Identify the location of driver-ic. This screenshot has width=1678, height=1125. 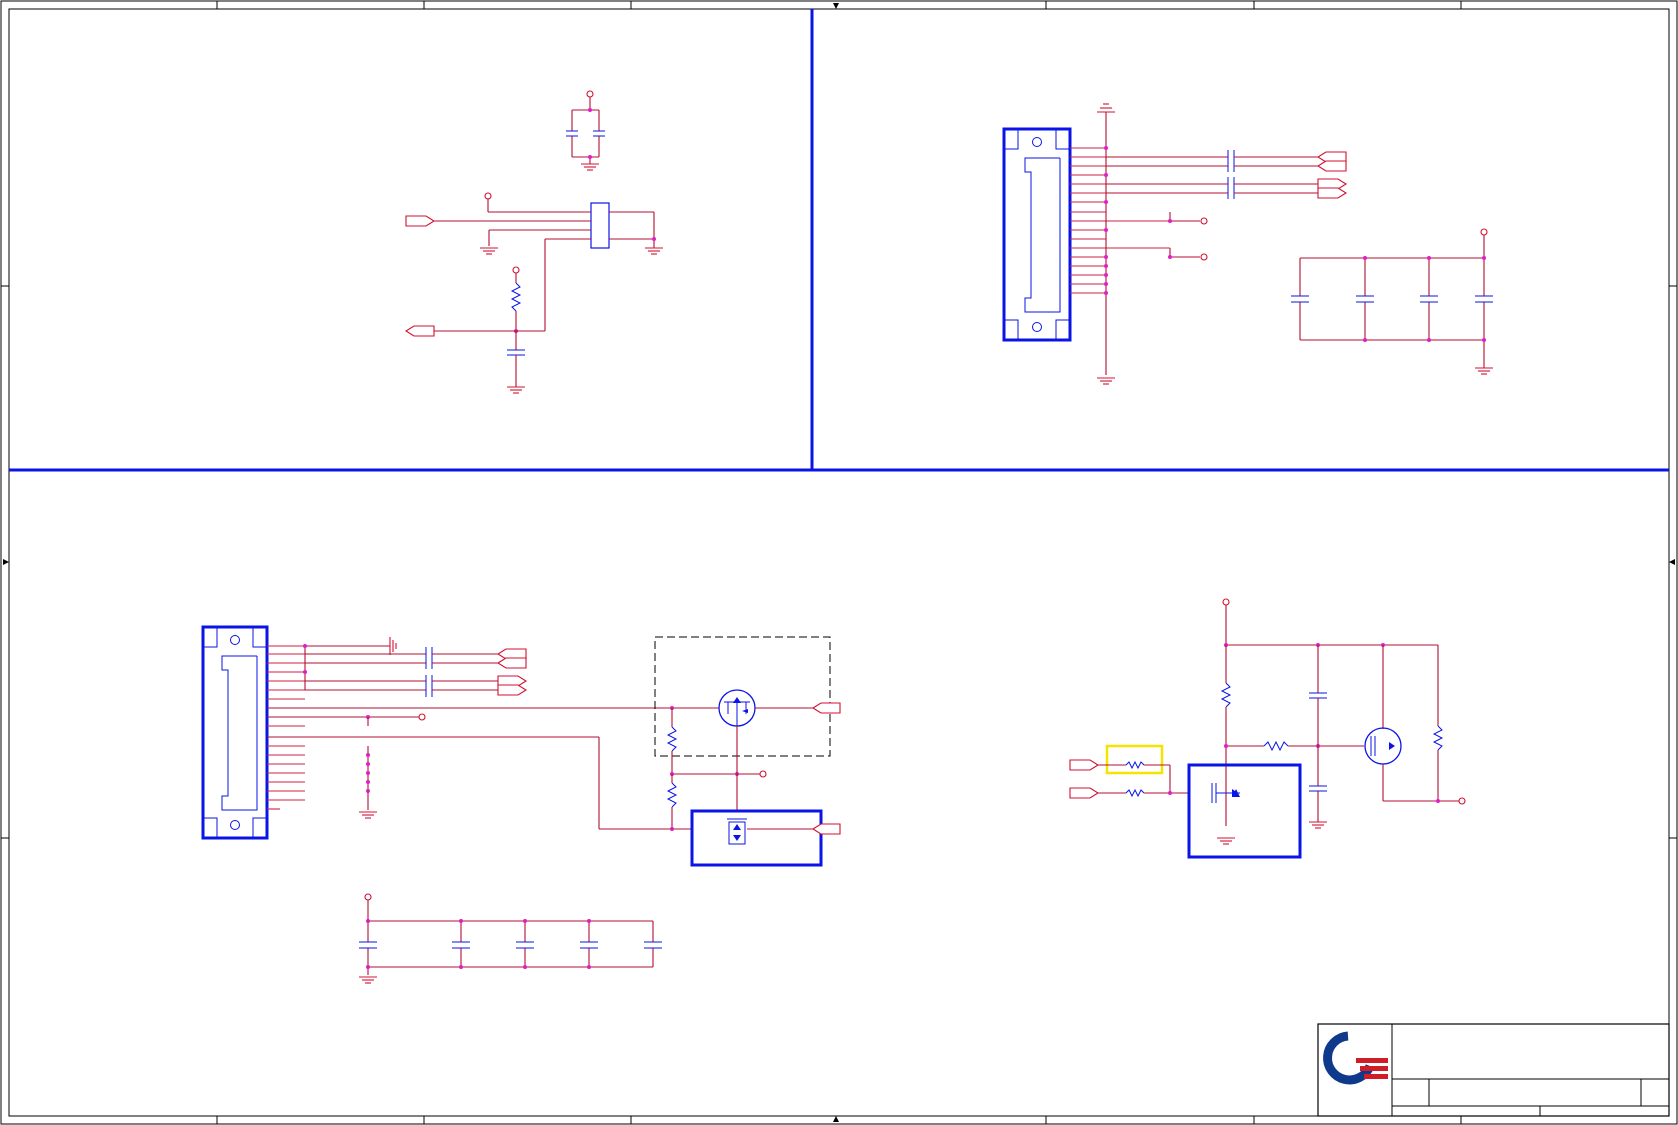
(1244, 811).